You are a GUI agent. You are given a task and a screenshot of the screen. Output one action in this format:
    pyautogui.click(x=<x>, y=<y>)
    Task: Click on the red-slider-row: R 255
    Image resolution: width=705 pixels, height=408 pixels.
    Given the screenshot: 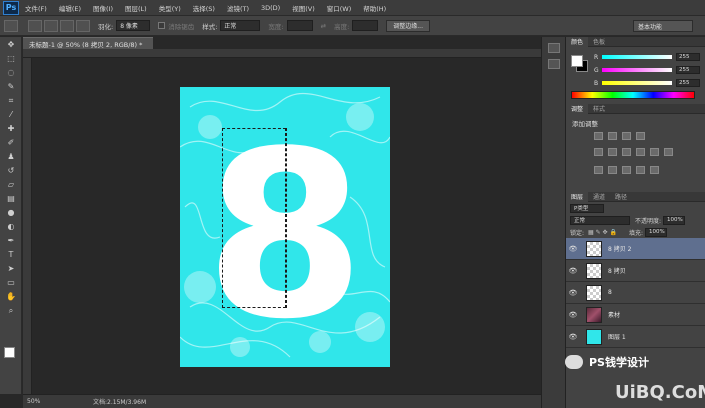 What is the action you would take?
    pyautogui.click(x=649, y=57)
    